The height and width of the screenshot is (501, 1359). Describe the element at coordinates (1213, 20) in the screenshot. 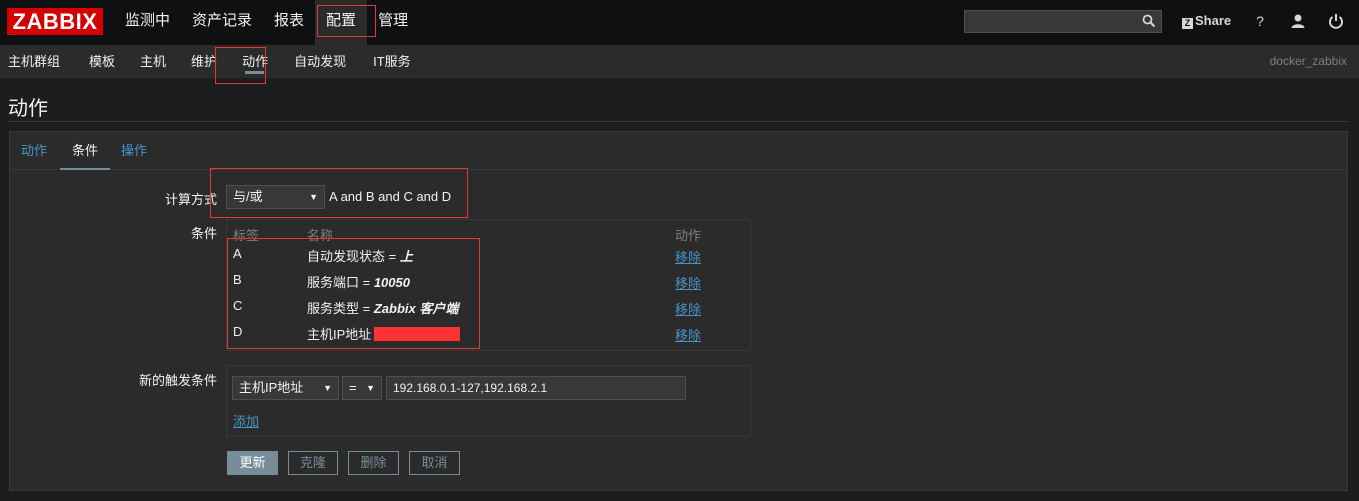

I see `share-label: Share` at that location.